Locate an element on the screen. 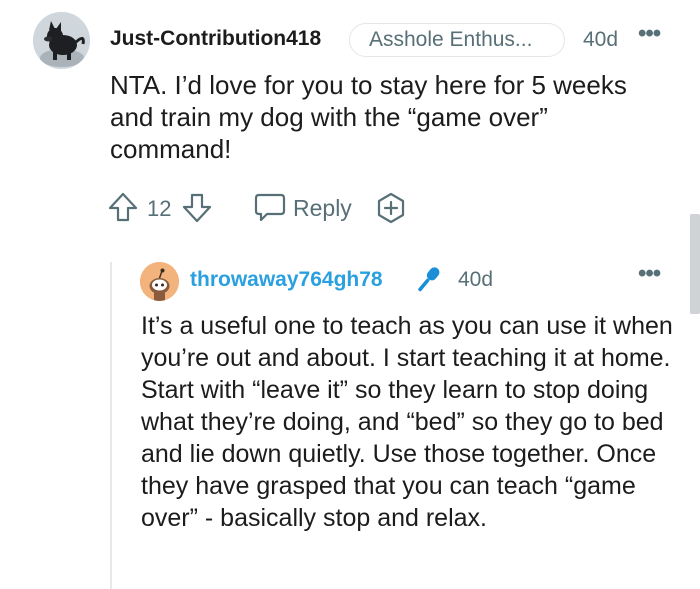 Image resolution: width=700 pixels, height=589 pixels. comment-actions: 12 Reply is located at coordinates (267, 207).